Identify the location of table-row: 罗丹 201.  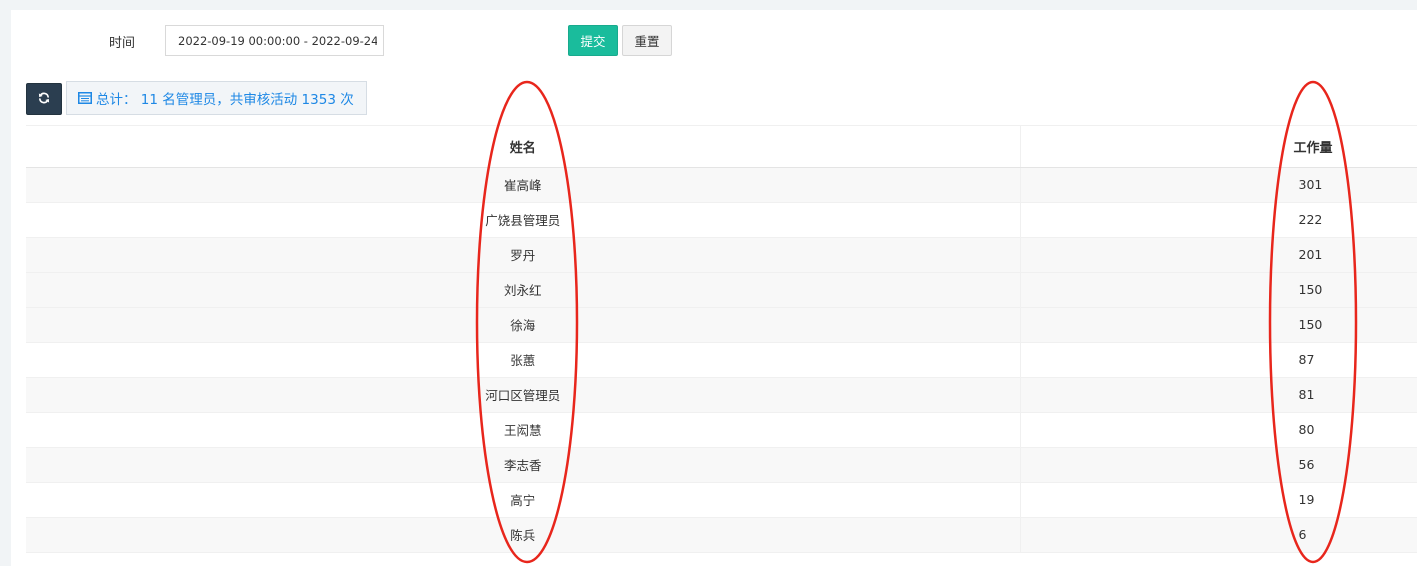
(721, 255).